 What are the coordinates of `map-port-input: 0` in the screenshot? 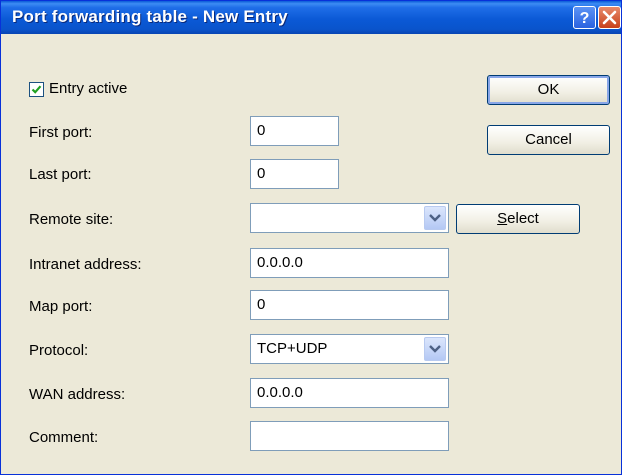 It's located at (349, 305).